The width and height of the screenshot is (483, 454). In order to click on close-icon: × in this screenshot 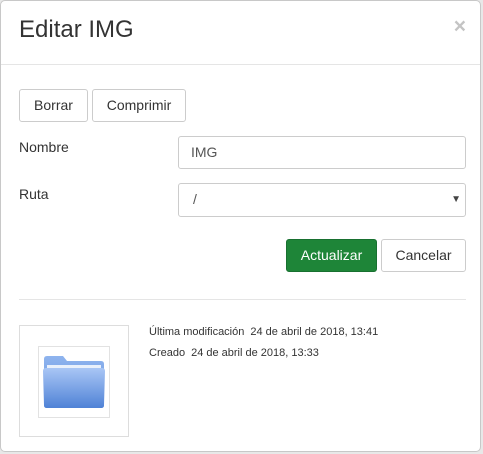, I will do `click(460, 27)`.